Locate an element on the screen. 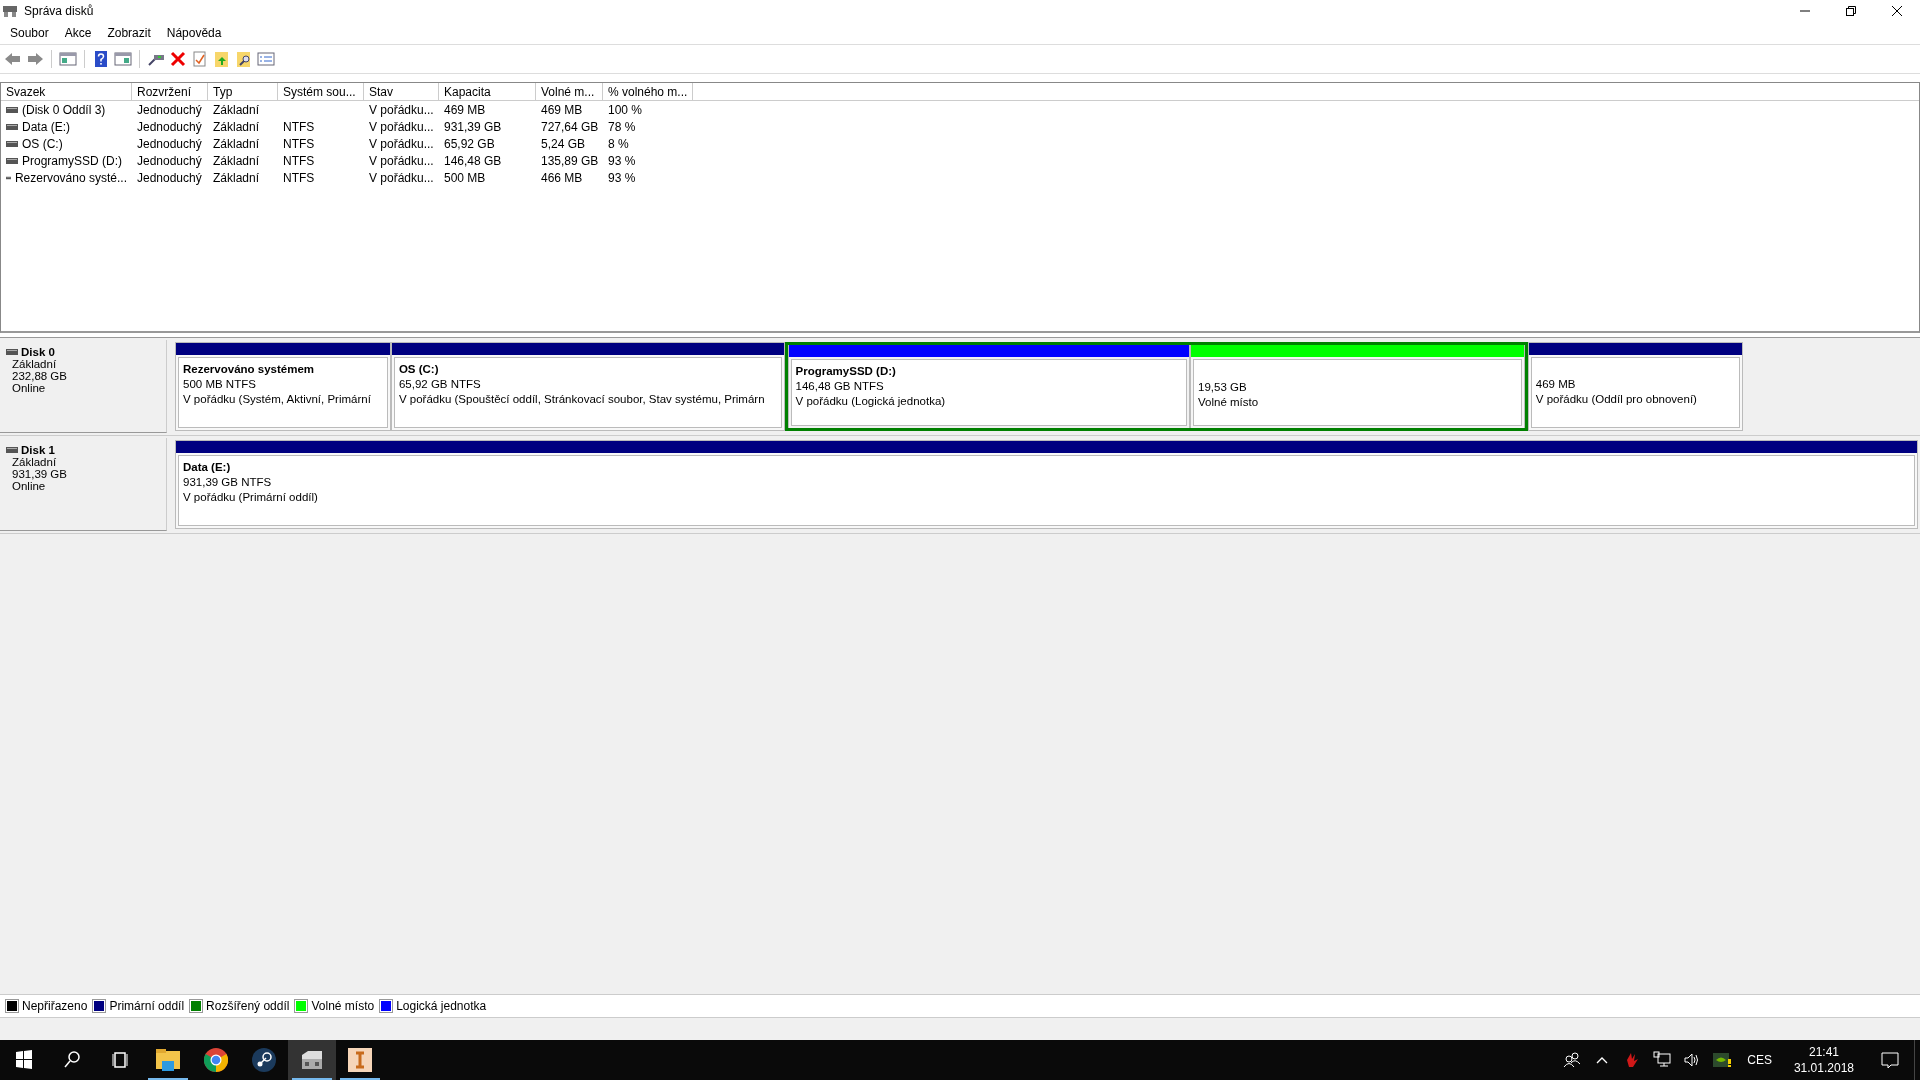 The height and width of the screenshot is (1080, 1920). disk-name: Disk 0 is located at coordinates (38, 352).